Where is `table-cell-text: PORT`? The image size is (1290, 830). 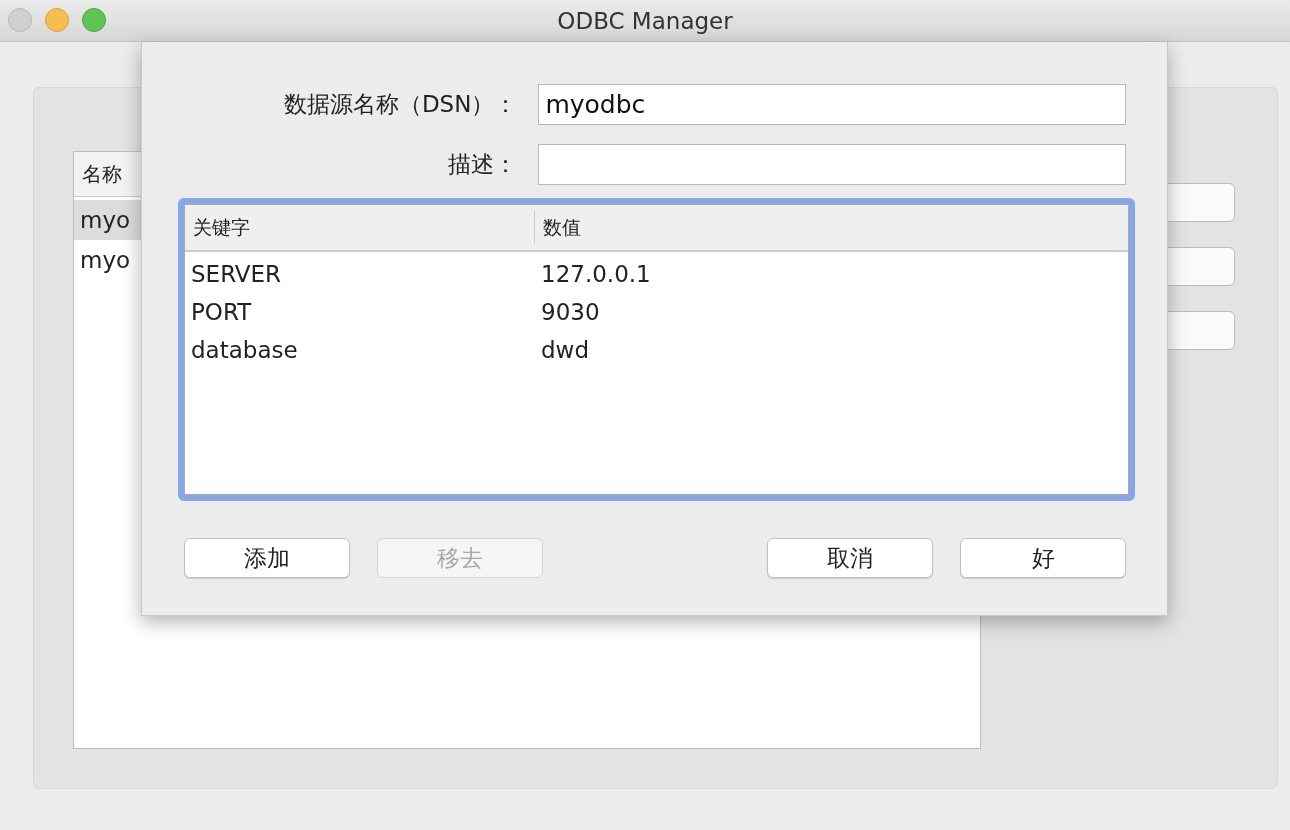
table-cell-text: PORT is located at coordinates (221, 312).